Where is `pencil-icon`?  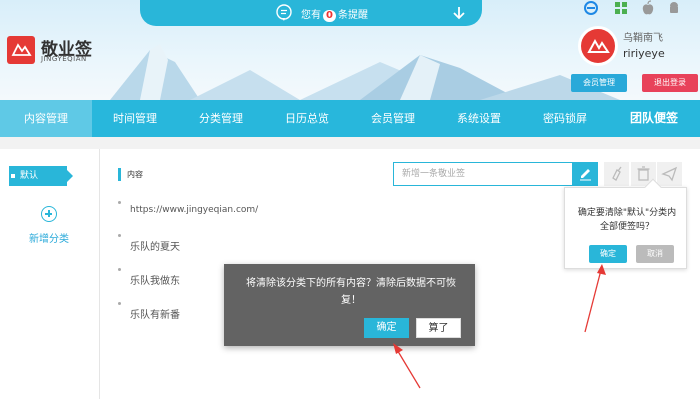
pencil-icon is located at coordinates (585, 175).